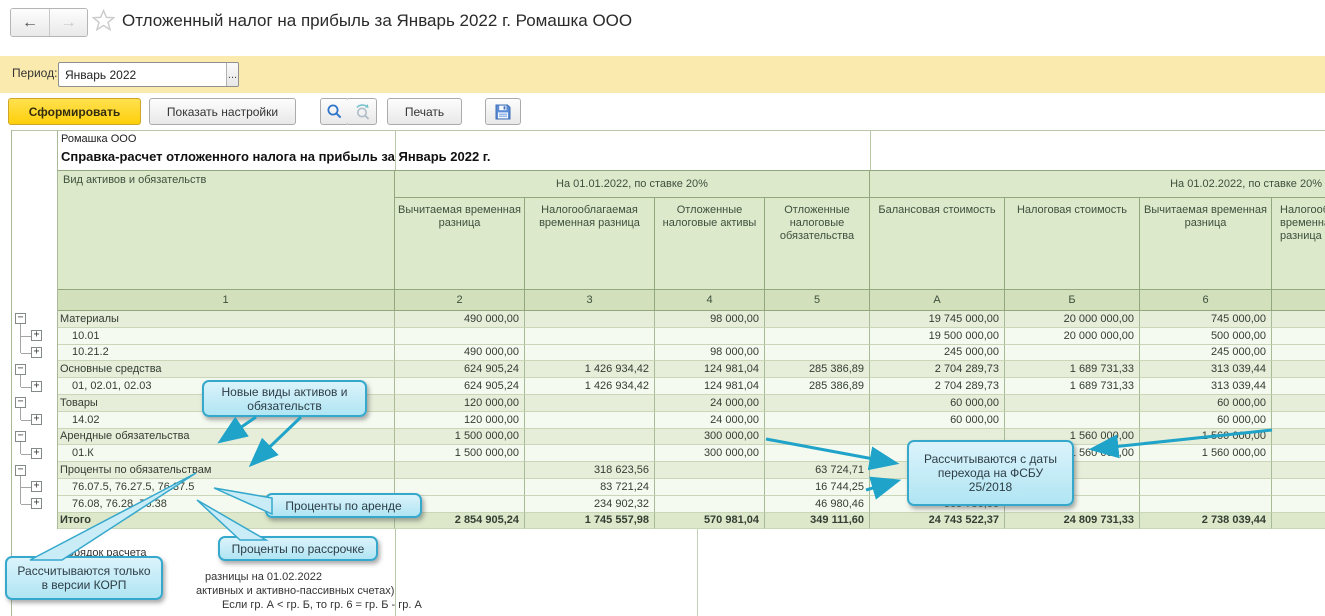 This screenshot has height=616, width=1325. I want to click on value-cell: 1 745 557,98, so click(590, 521).